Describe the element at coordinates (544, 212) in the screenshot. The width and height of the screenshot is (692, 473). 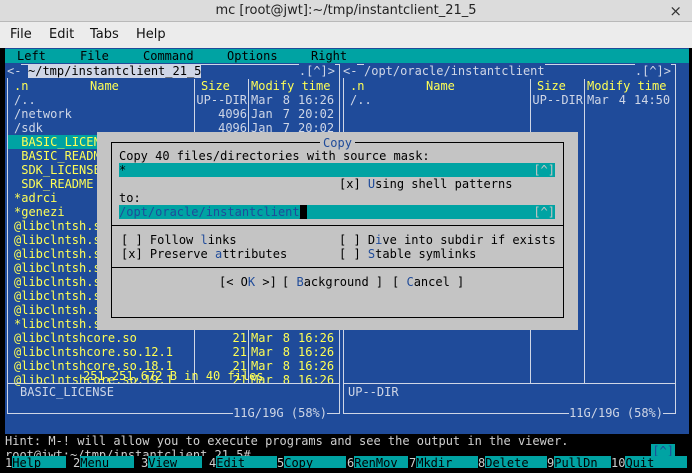
I see `target-history-button: [^]` at that location.